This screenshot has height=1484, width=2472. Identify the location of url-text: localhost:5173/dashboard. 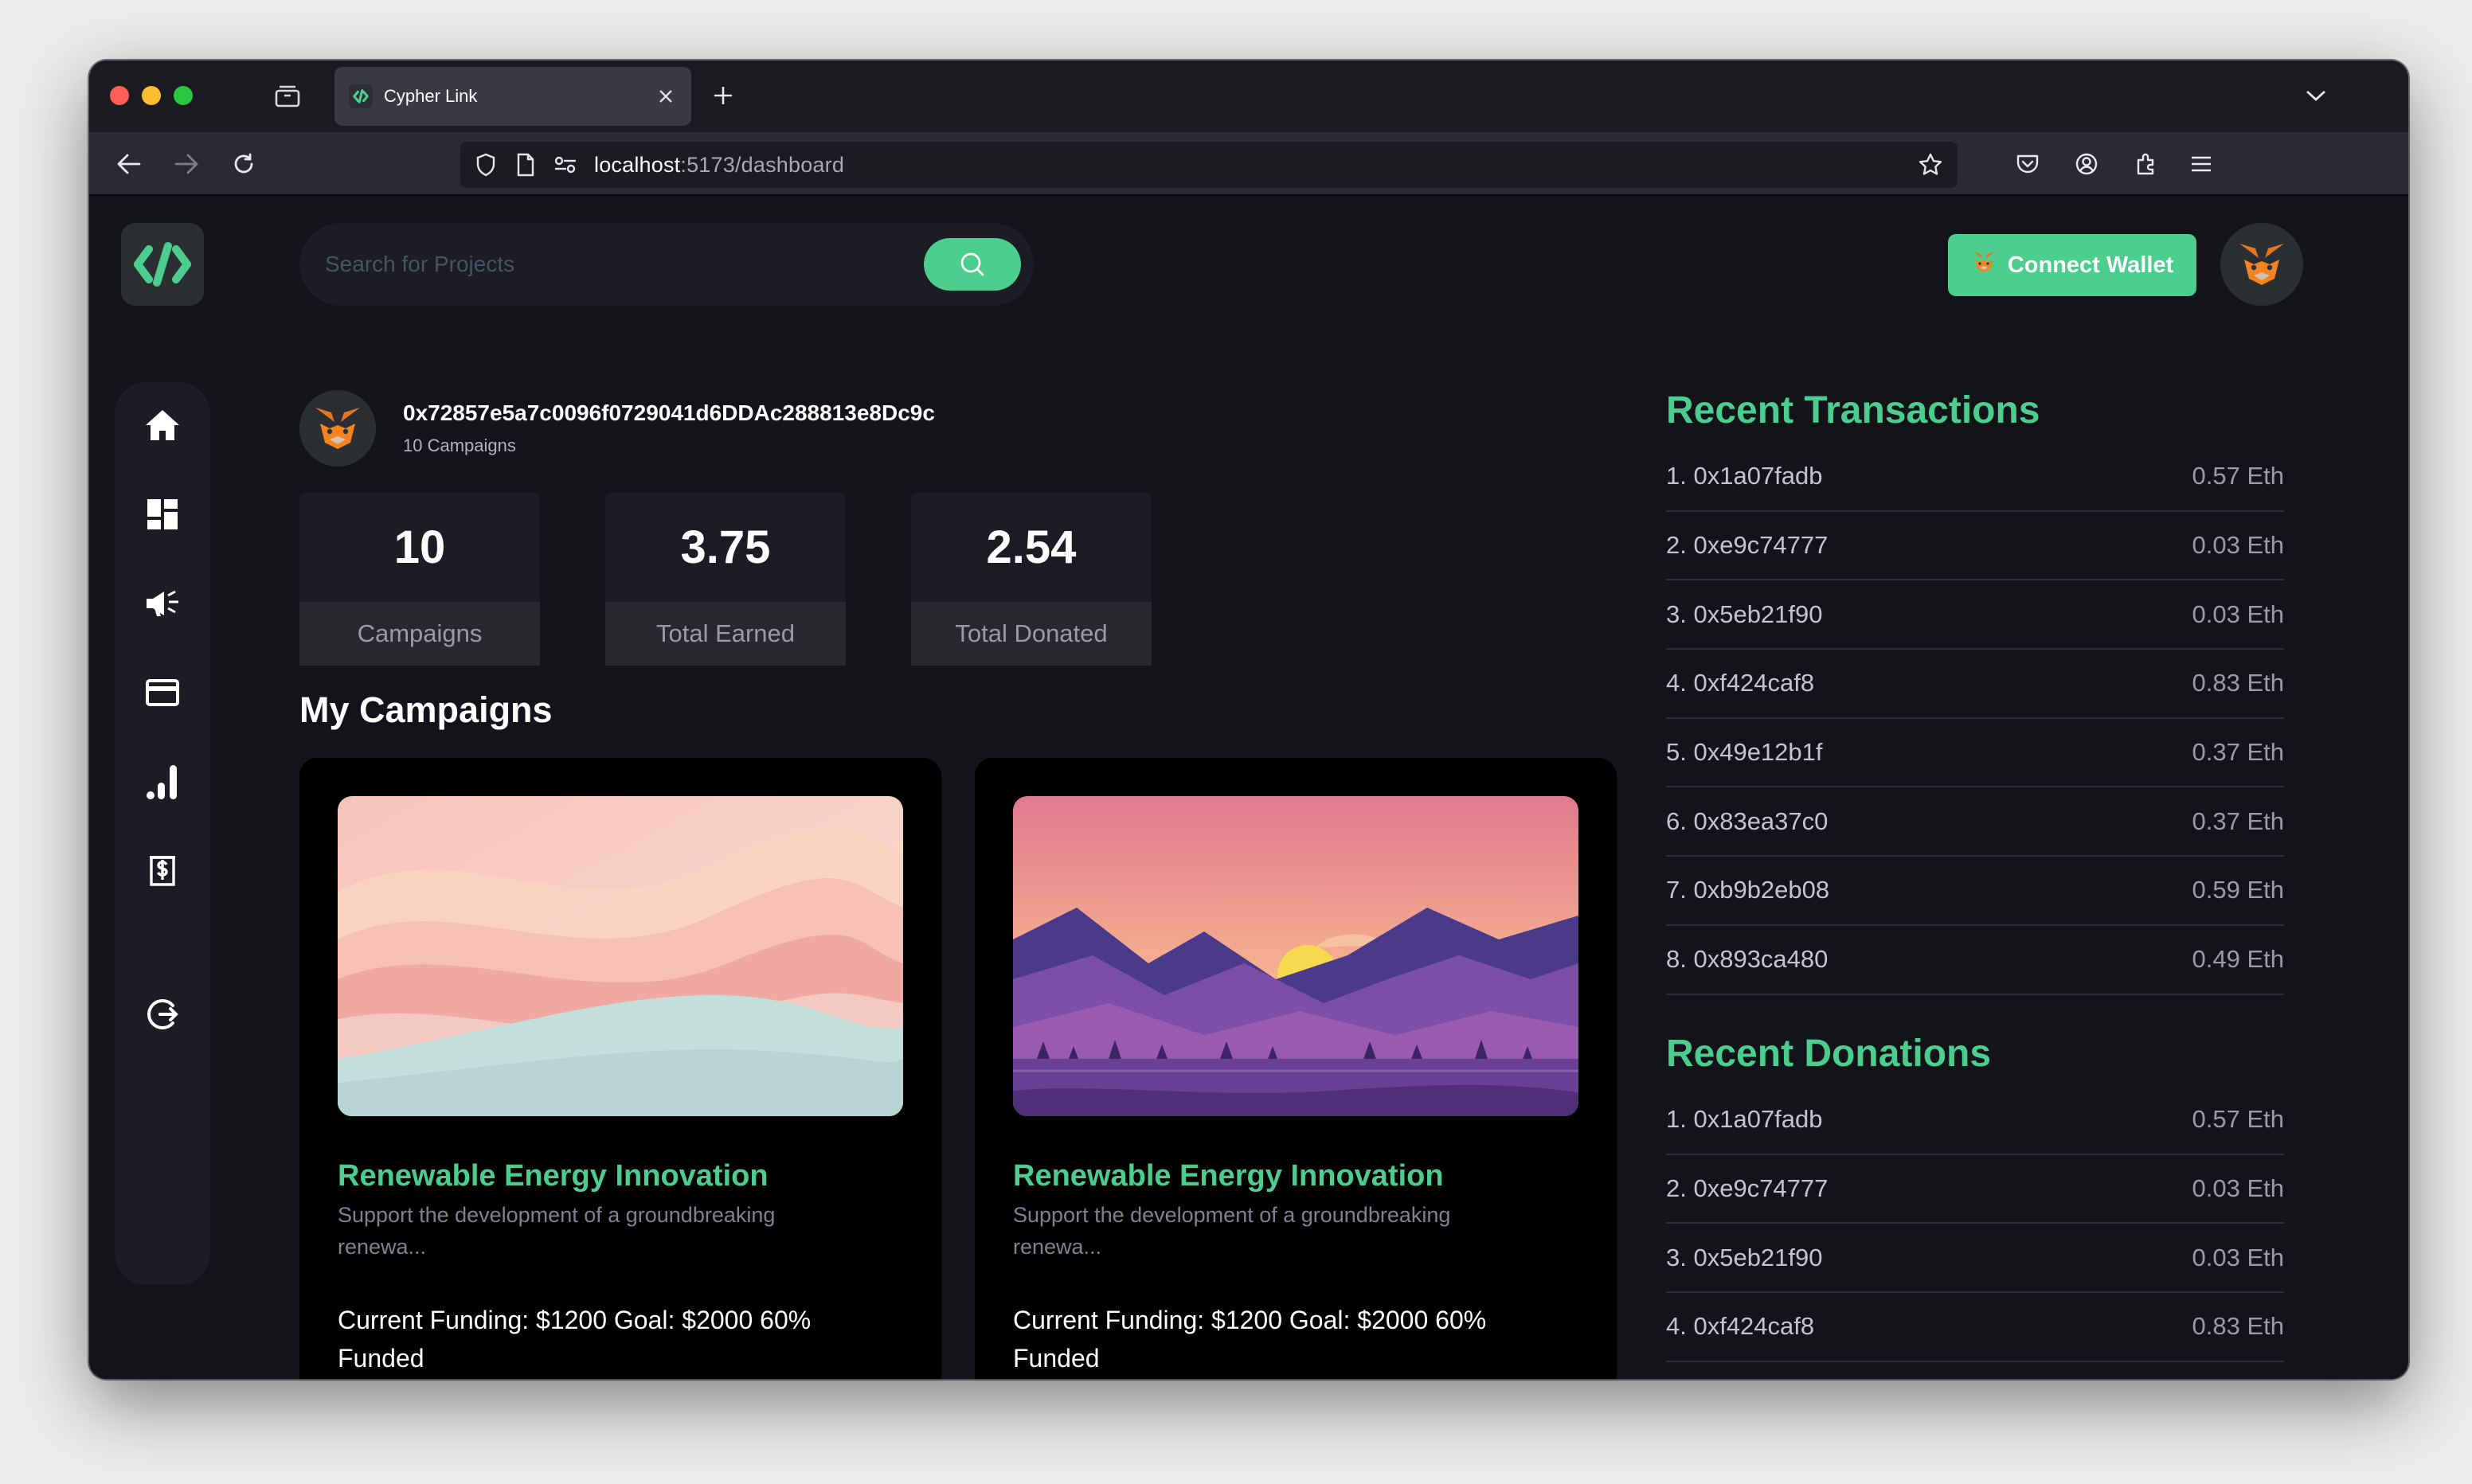
(1254, 165).